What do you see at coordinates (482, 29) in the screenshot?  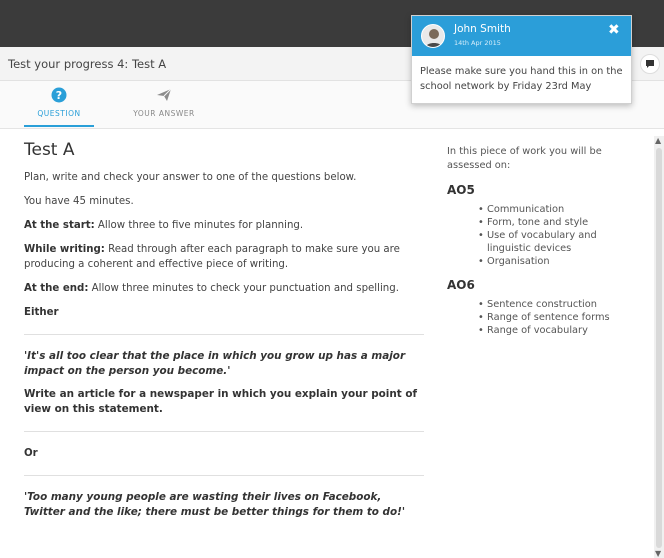 I see `sender-name: John Smith` at bounding box center [482, 29].